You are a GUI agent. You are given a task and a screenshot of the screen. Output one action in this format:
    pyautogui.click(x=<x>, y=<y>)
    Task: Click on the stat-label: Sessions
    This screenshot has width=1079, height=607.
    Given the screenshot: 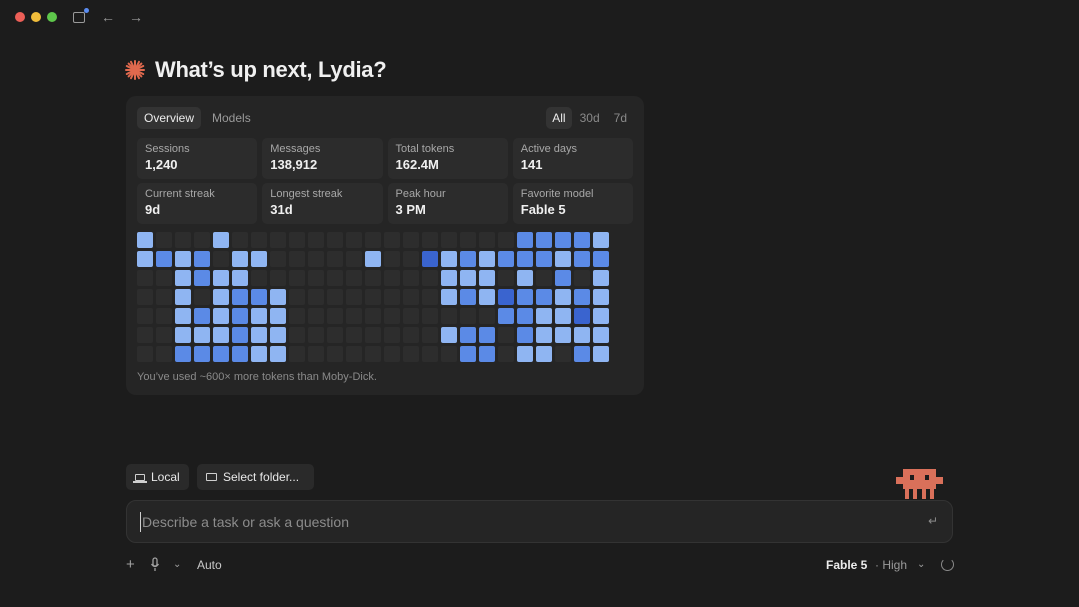 What is the action you would take?
    pyautogui.click(x=167, y=149)
    